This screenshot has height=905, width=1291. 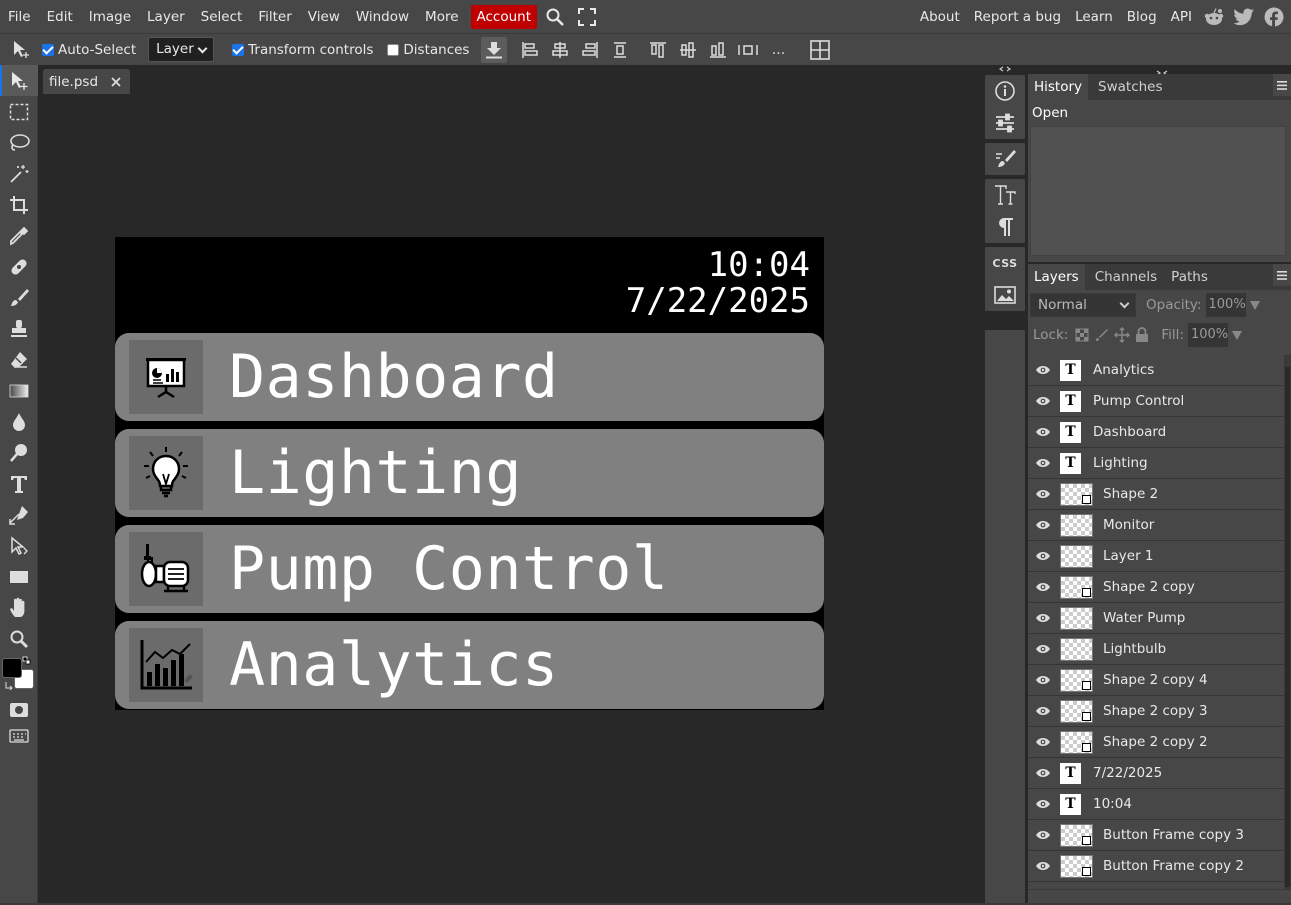 What do you see at coordinates (560, 50) in the screenshot?
I see `align-center-h-icon` at bounding box center [560, 50].